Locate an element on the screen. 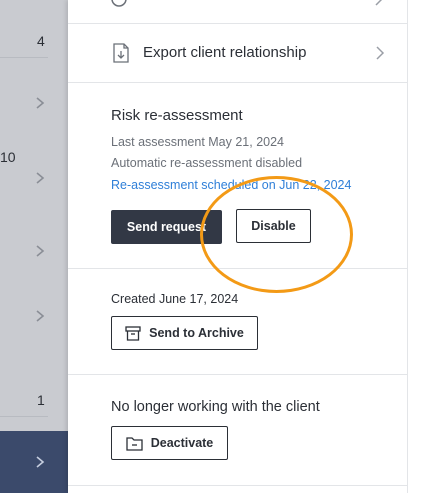 The image size is (448, 493). export-client-relationship-row: Export client relationship is located at coordinates (237, 53).